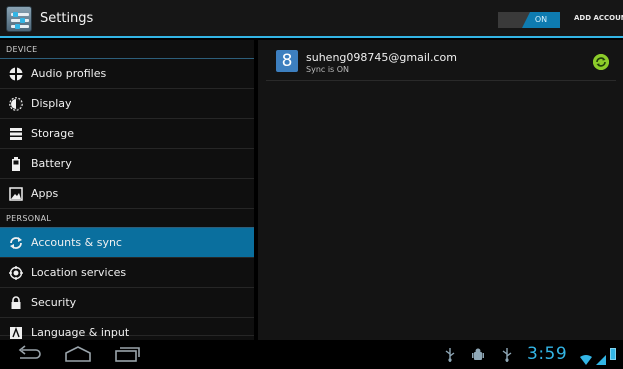 The width and height of the screenshot is (623, 369). What do you see at coordinates (598, 18) in the screenshot?
I see `add-account-button: ADD ACCOUNT` at bounding box center [598, 18].